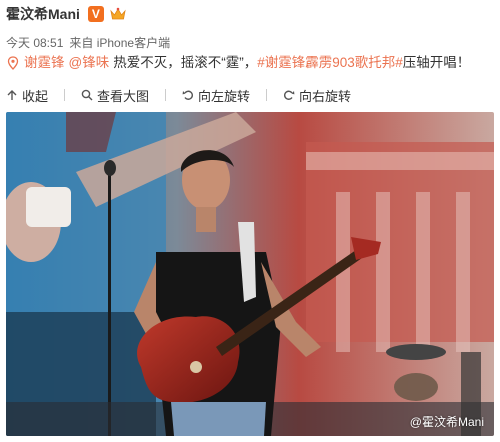  What do you see at coordinates (250, 27) in the screenshot?
I see `post-header: 霍汶希Mani V 今天 08:51 来自 iPhone客户端` at bounding box center [250, 27].